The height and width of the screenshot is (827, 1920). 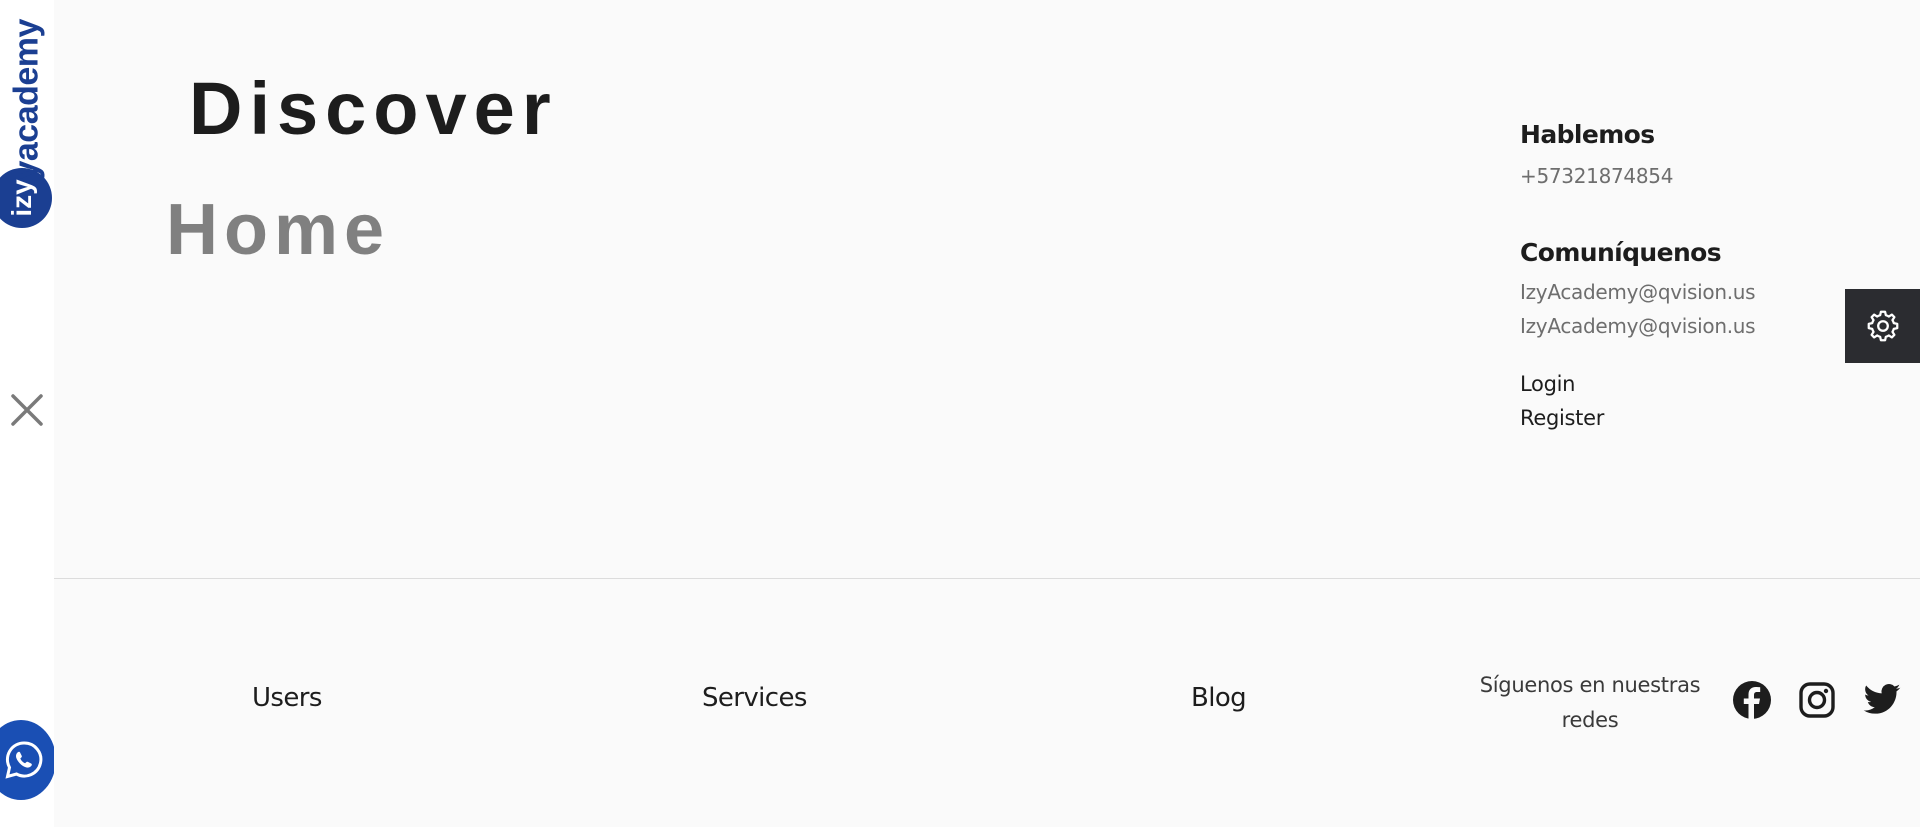 I want to click on login-link: Login, so click(x=1547, y=384).